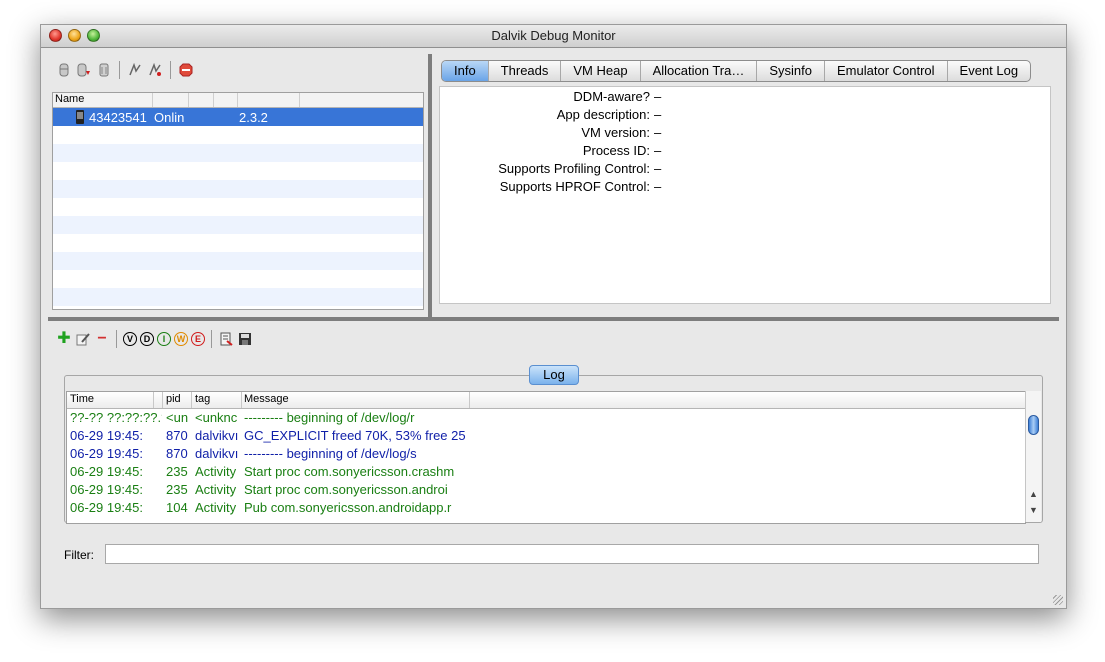 The height and width of the screenshot is (662, 1105). Describe the element at coordinates (599, 71) in the screenshot. I see `tab-vm-heap: VM Heap` at that location.